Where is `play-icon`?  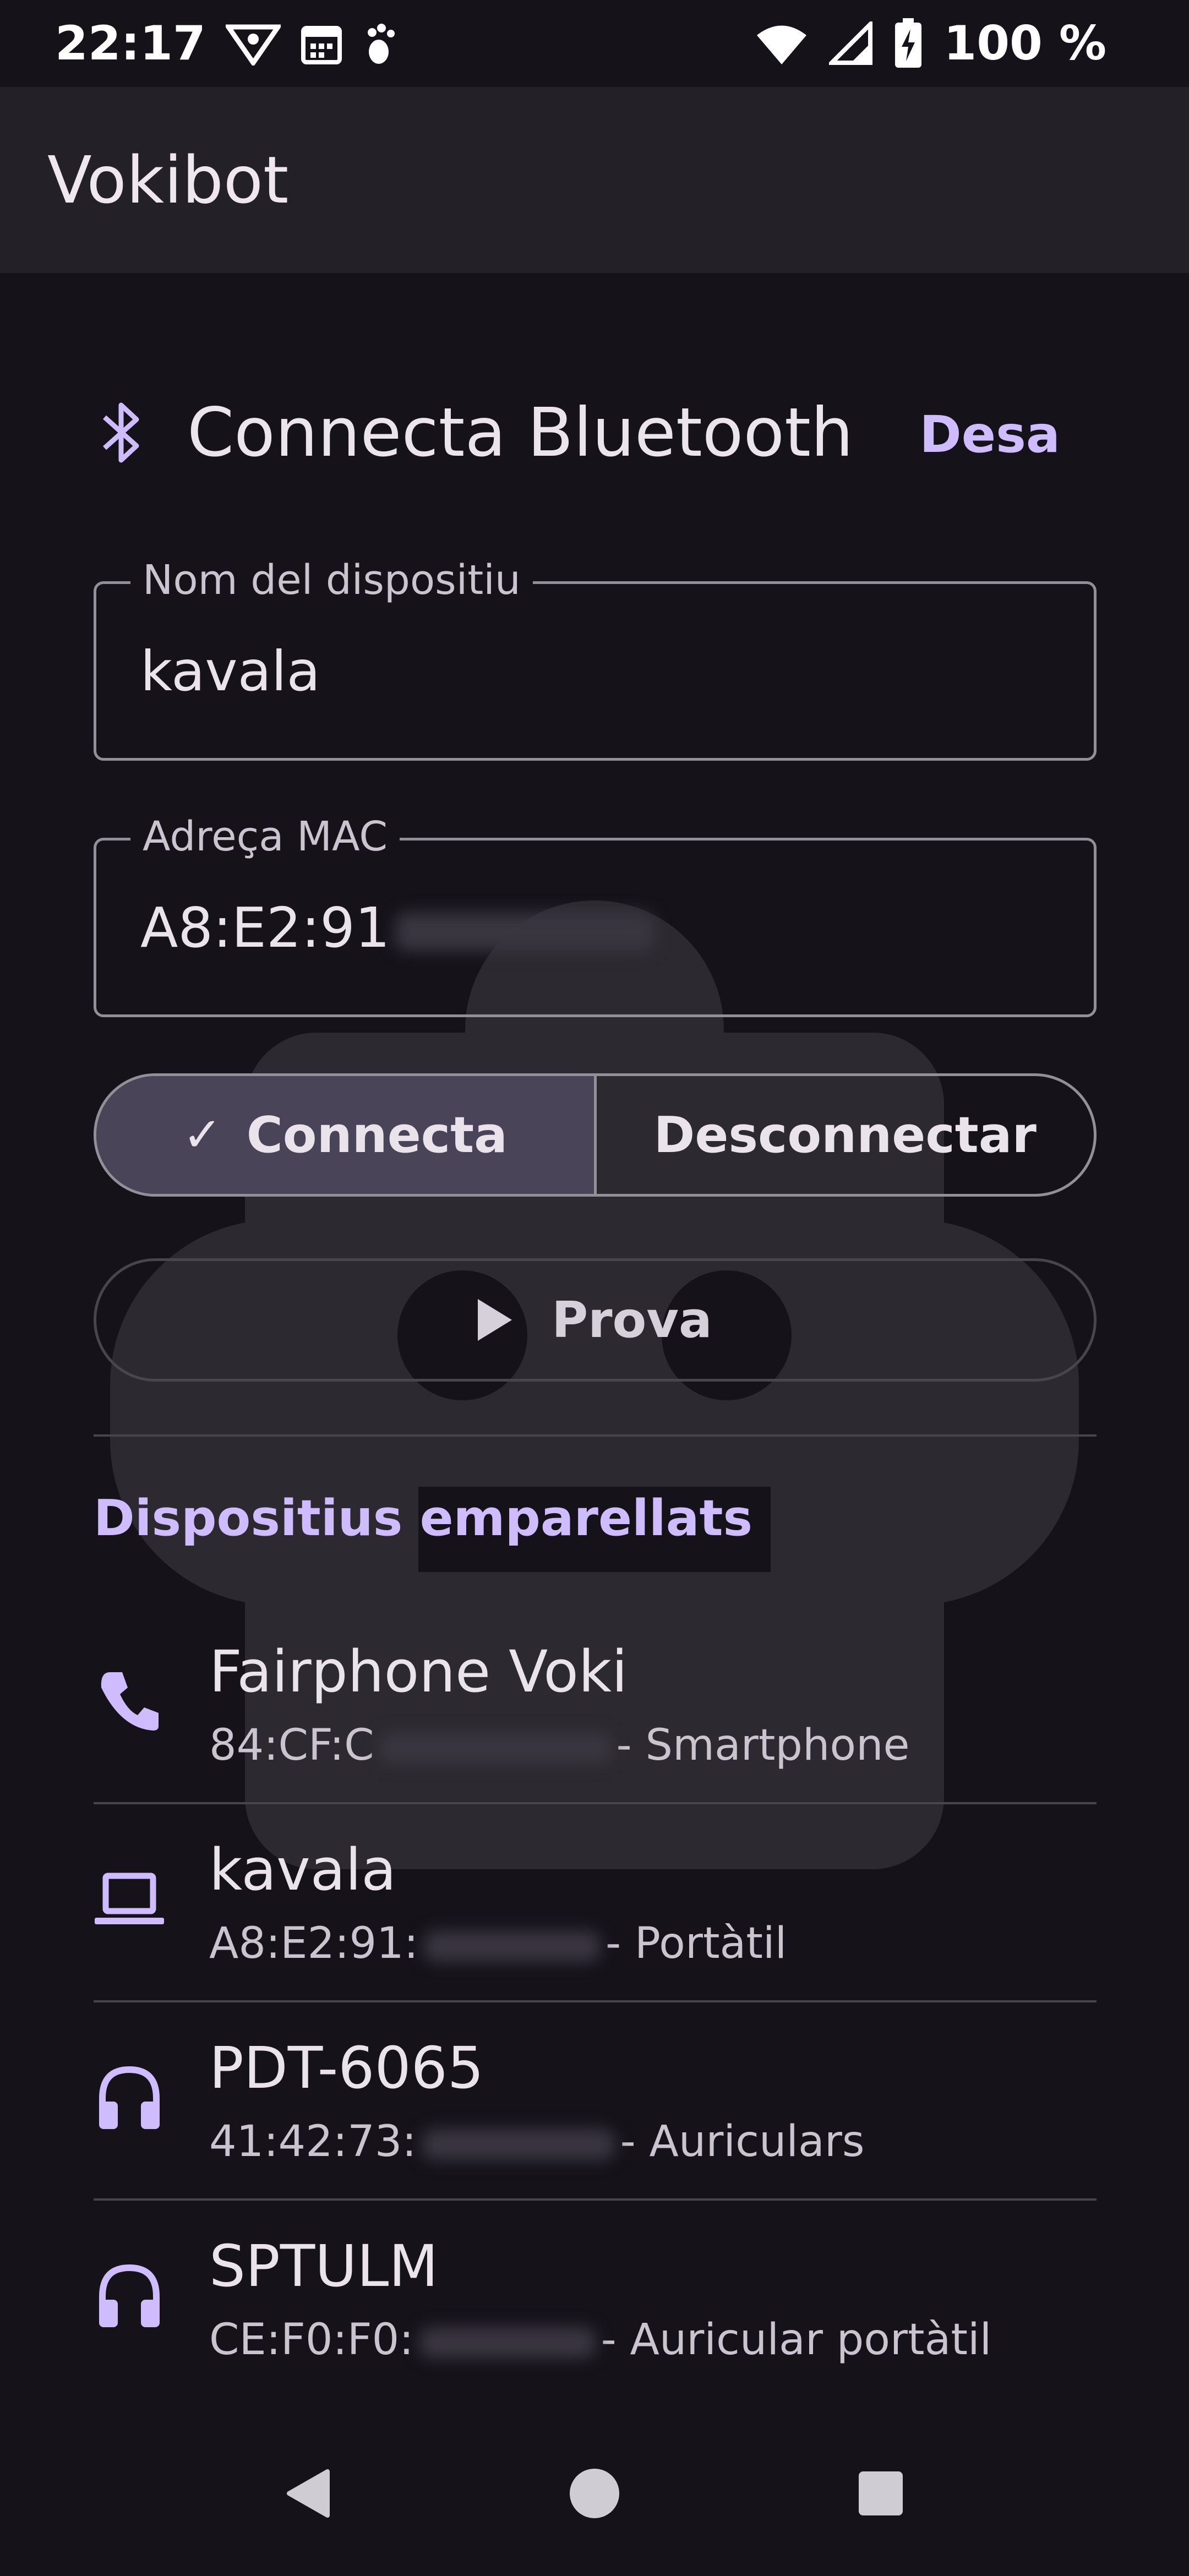 play-icon is located at coordinates (495, 1320).